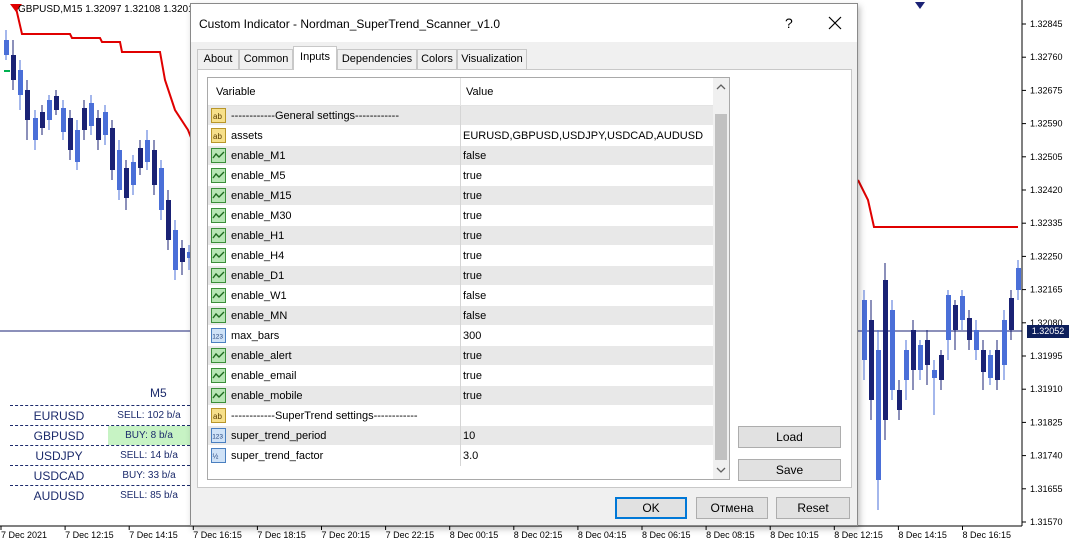  What do you see at coordinates (24, 535) in the screenshot?
I see `time-tick-label: 7 Dec 2021` at bounding box center [24, 535].